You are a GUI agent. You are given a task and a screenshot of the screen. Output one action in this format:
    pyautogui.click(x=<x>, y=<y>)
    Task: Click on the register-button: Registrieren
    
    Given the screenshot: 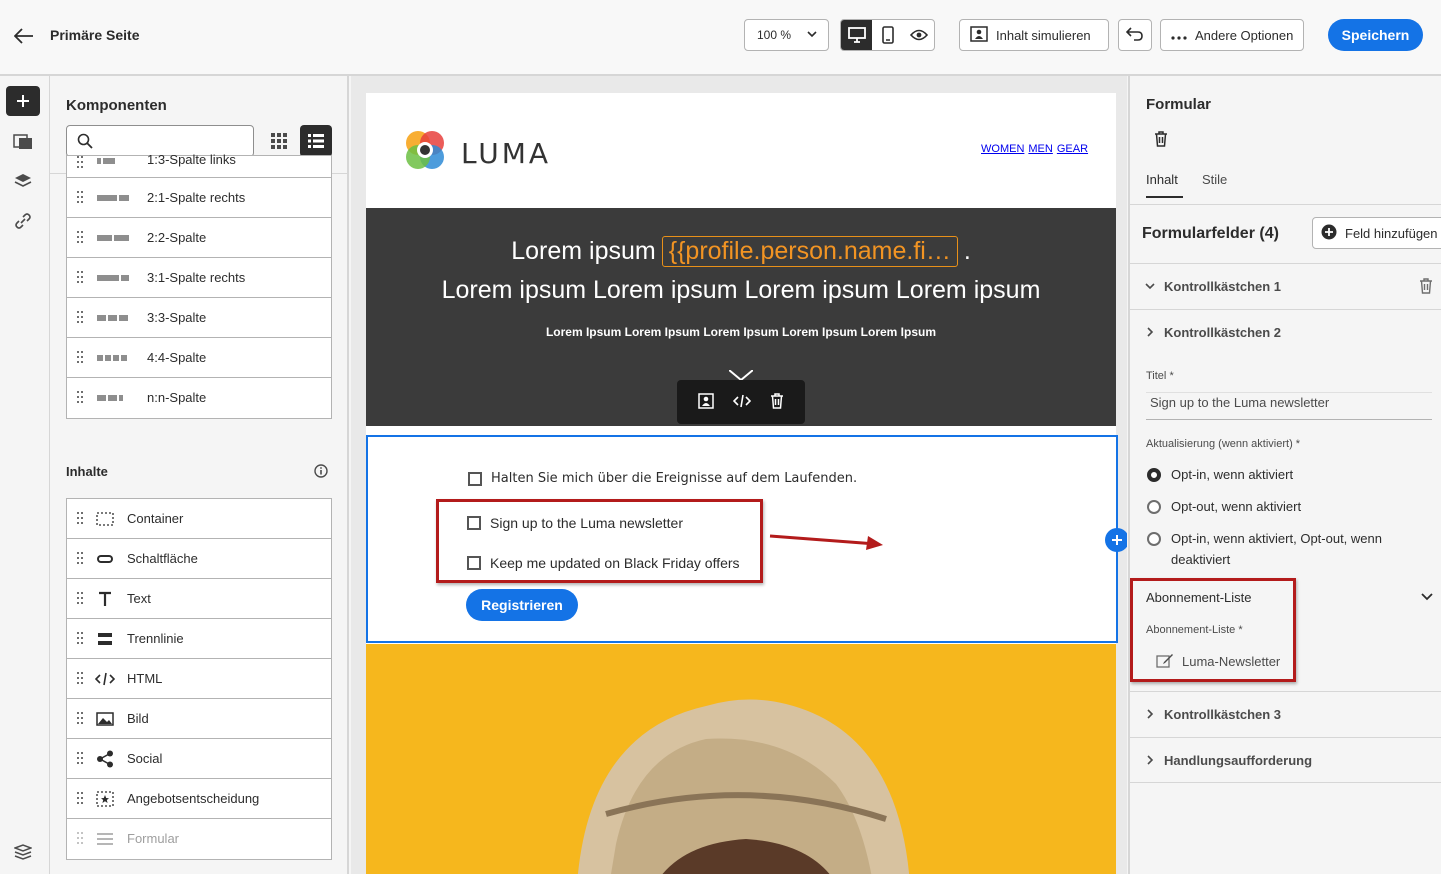 What is the action you would take?
    pyautogui.click(x=522, y=605)
    